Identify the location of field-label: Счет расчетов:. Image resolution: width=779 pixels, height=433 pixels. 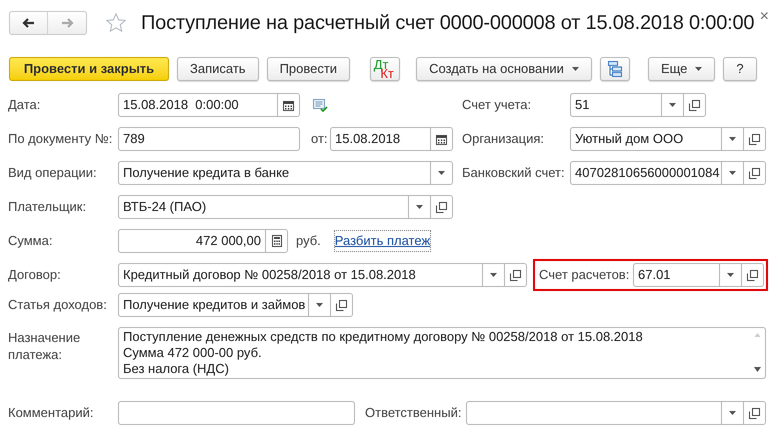
(584, 275).